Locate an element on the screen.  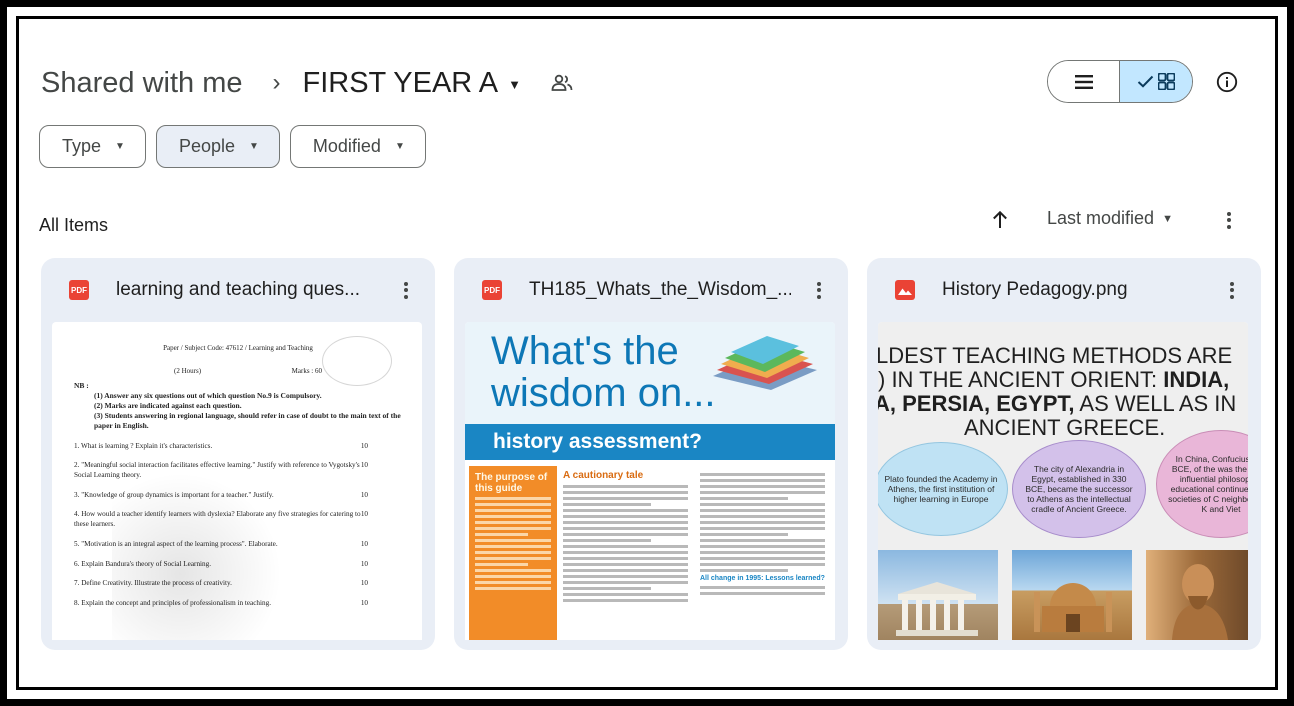
more-options-button is located at coordinates (1229, 220).